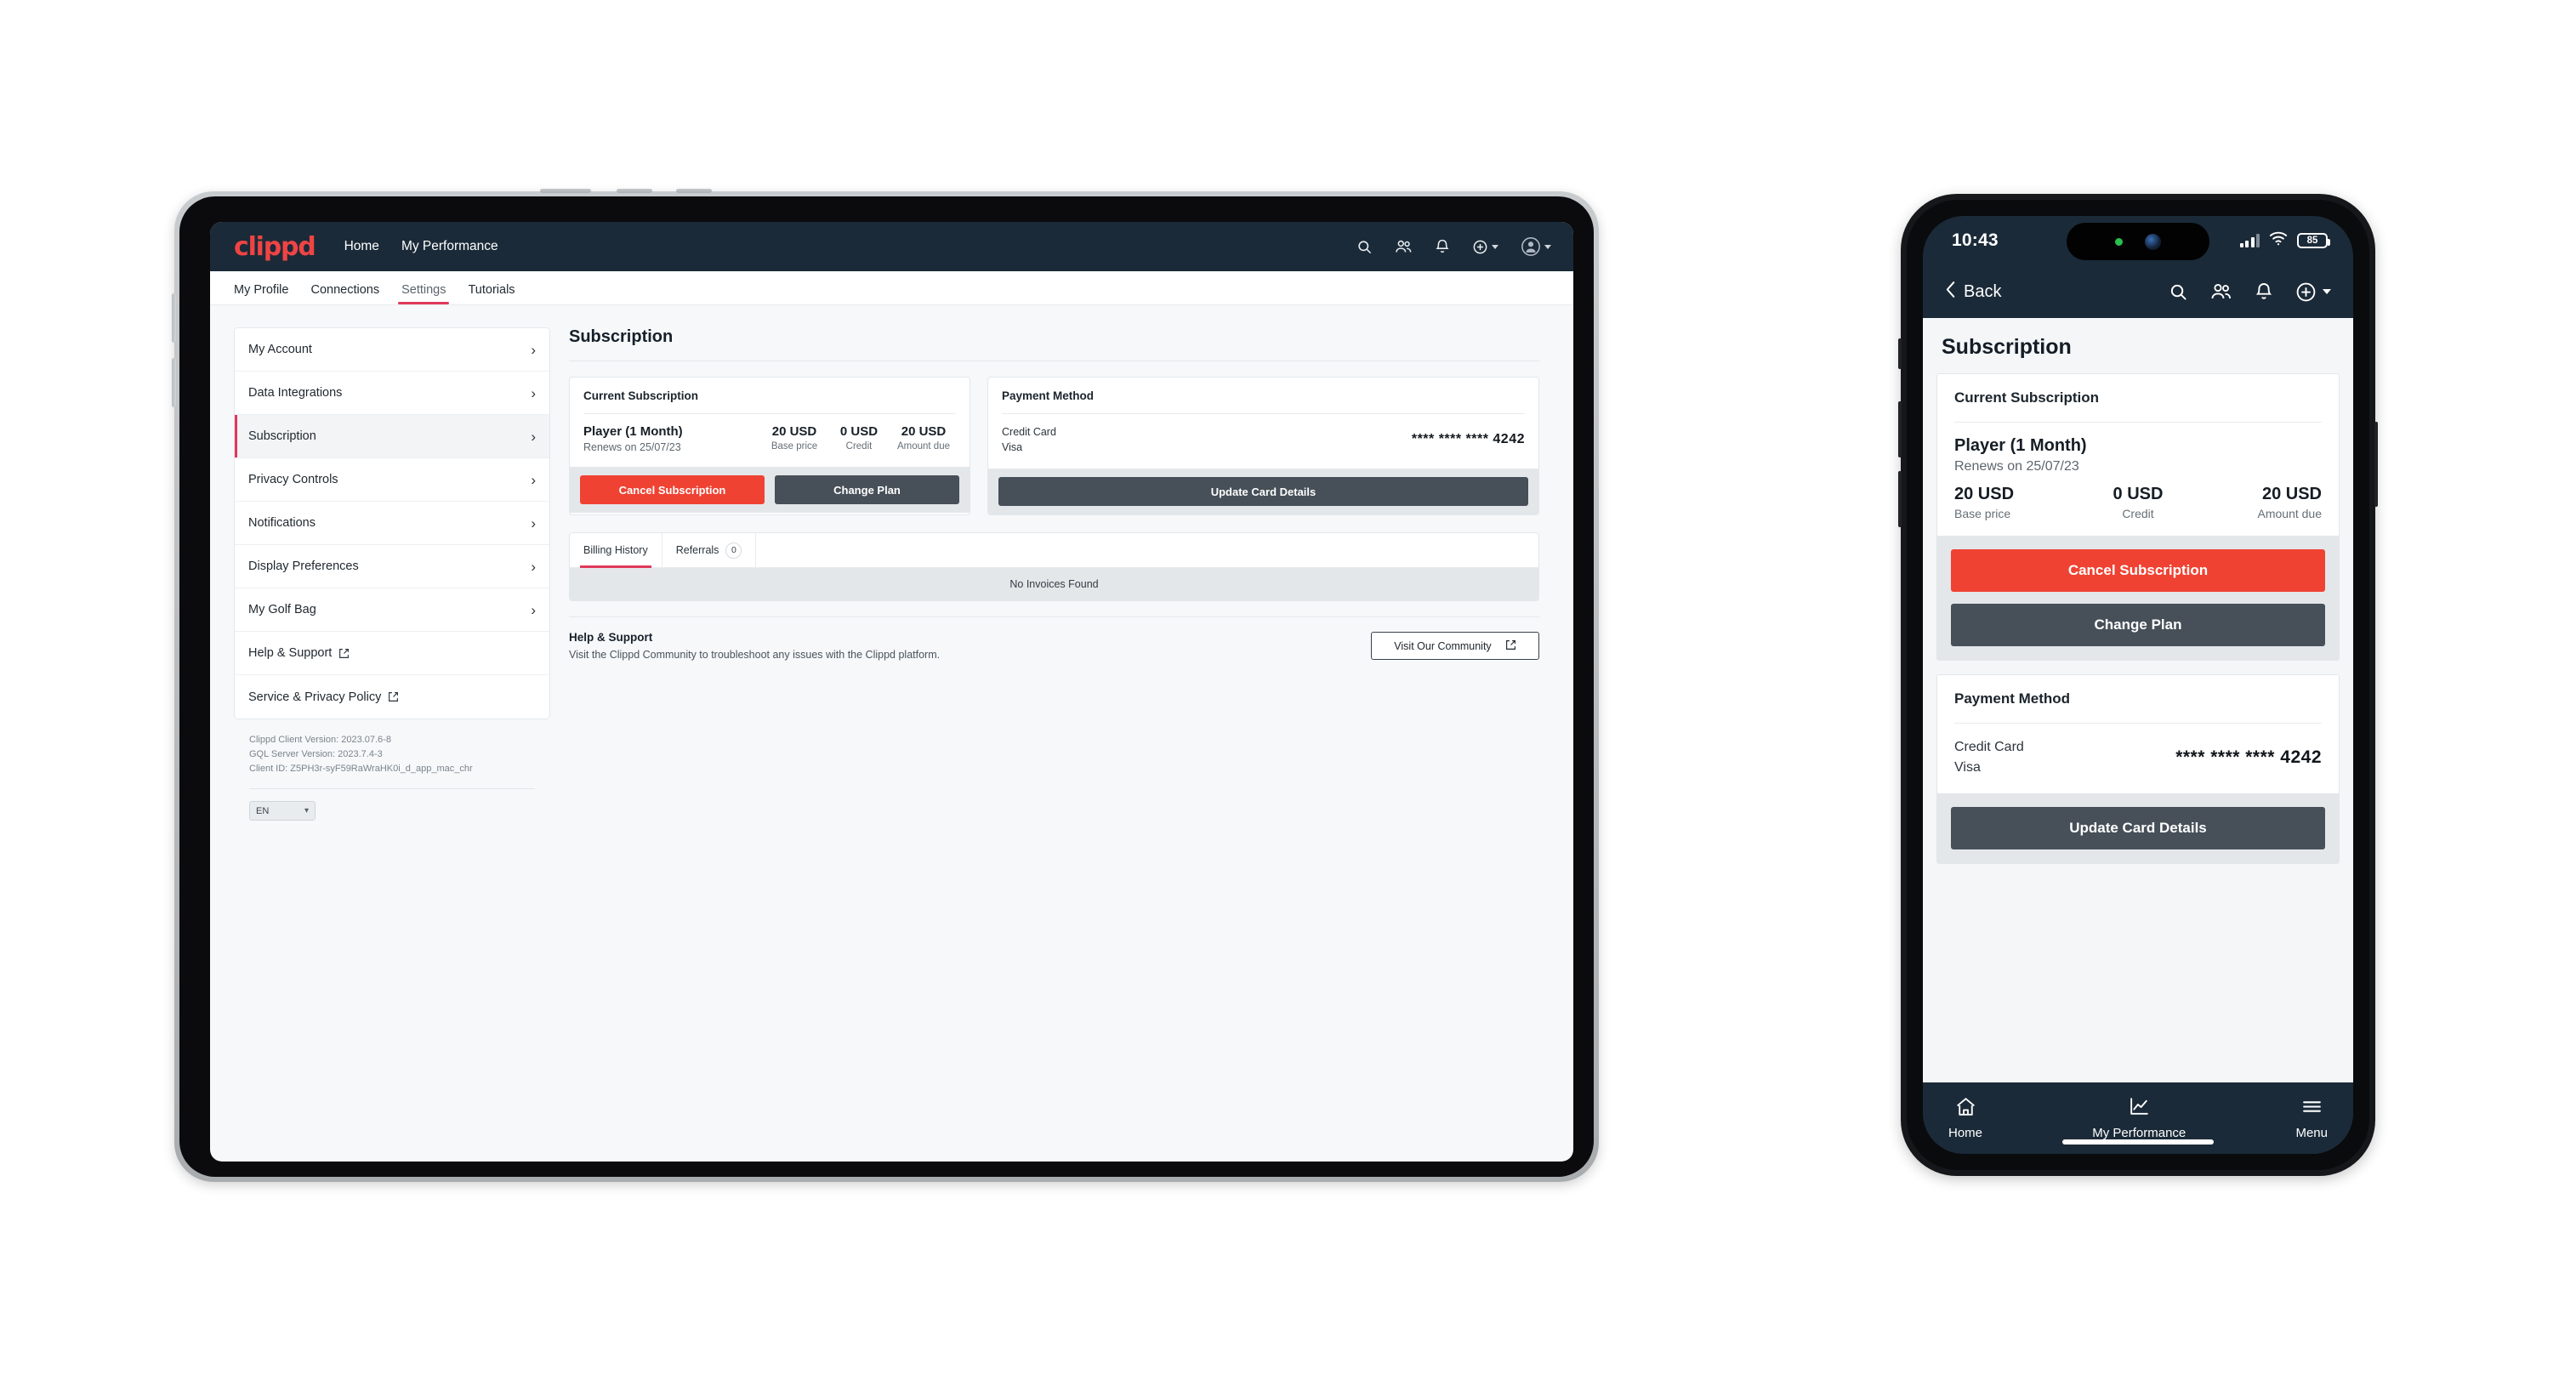  What do you see at coordinates (392, 523) in the screenshot?
I see `sidebar-item-notifications: Notifications ›` at bounding box center [392, 523].